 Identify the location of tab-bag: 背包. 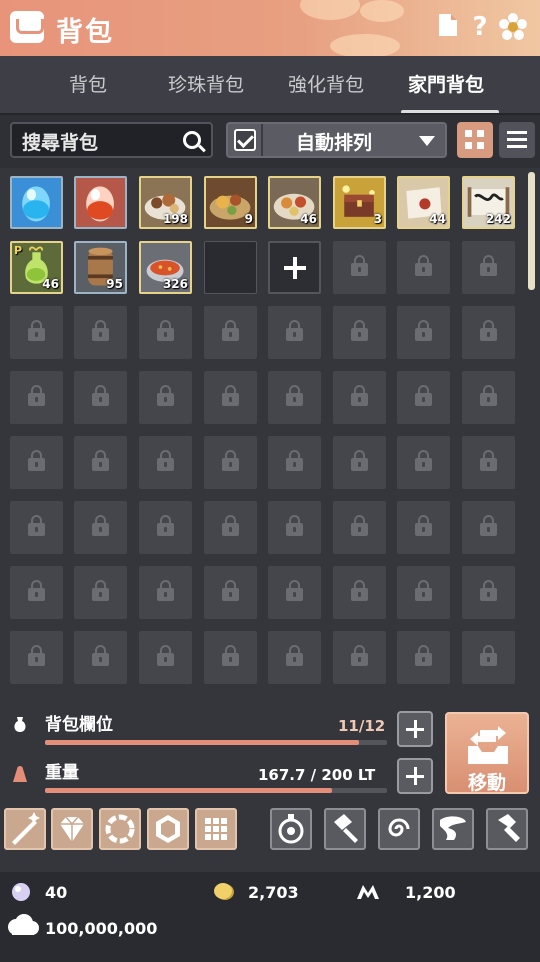
(88, 83).